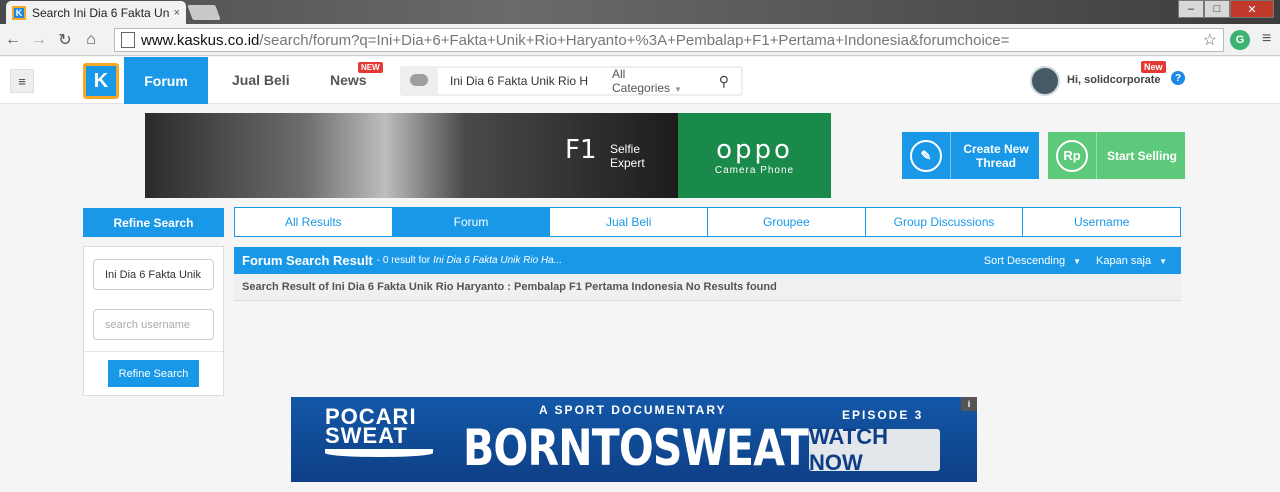 The width and height of the screenshot is (1280, 492). Describe the element at coordinates (1101, 222) in the screenshot. I see `tab-username: Username` at that location.